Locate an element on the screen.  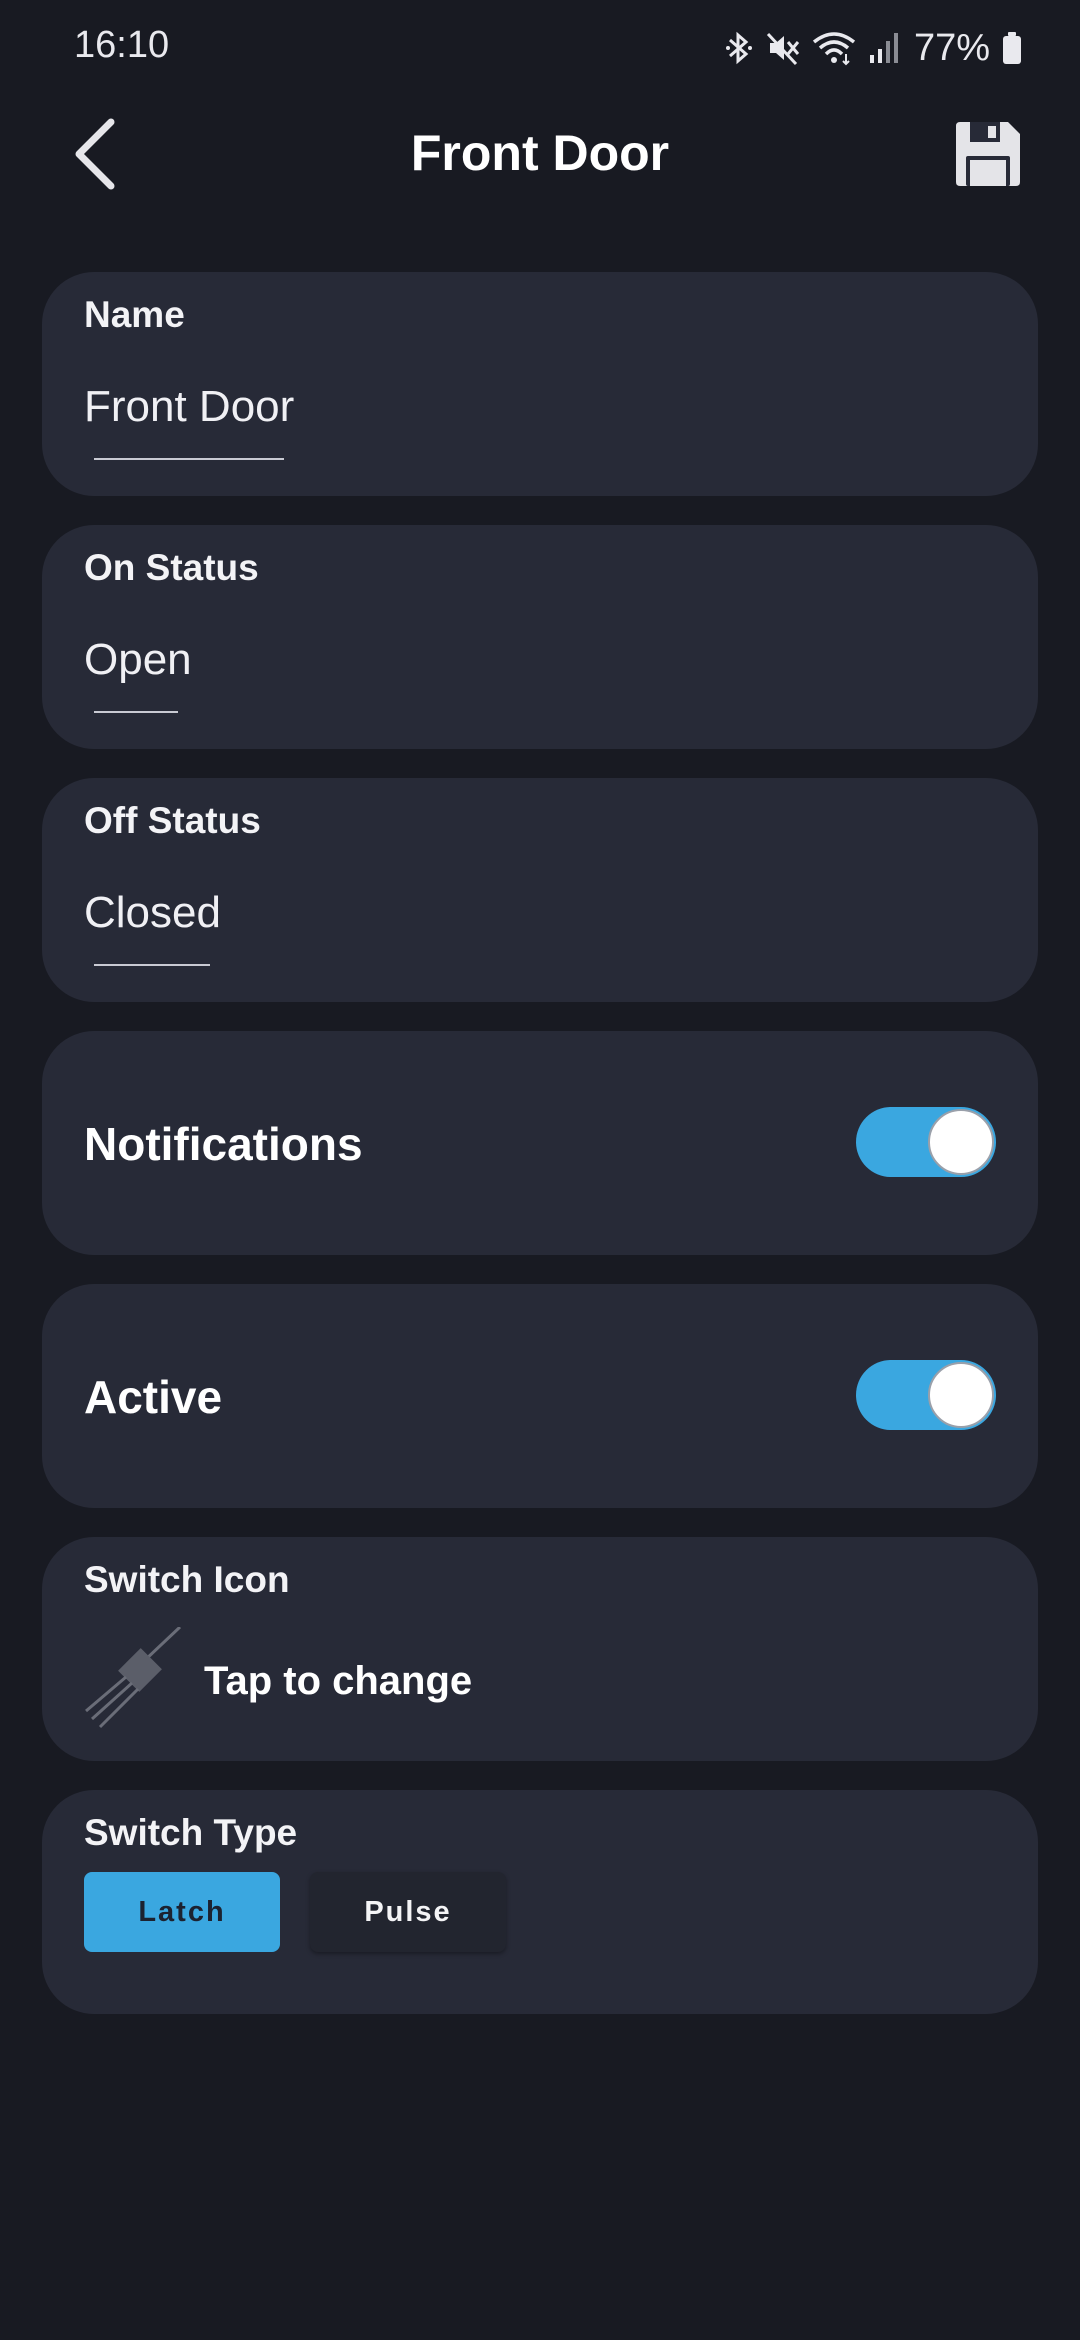
name-underline is located at coordinates (189, 459).